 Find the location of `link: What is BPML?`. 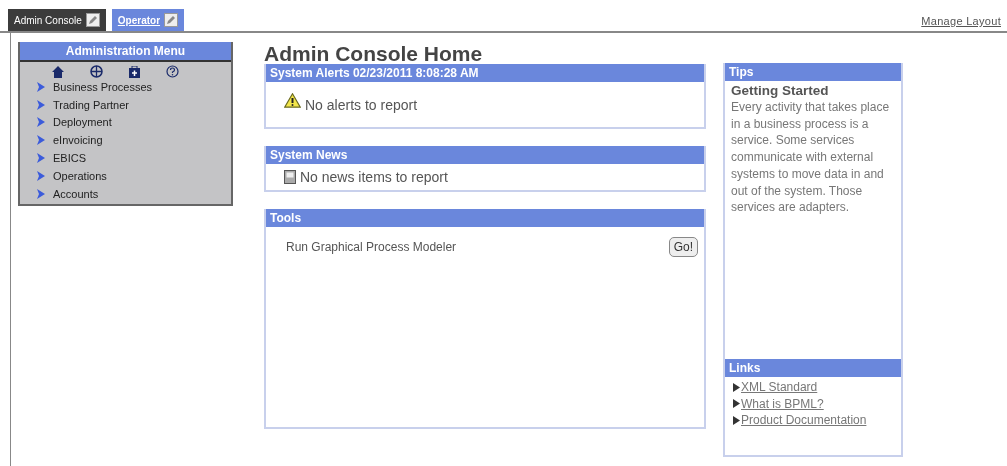

link: What is BPML? is located at coordinates (782, 403).